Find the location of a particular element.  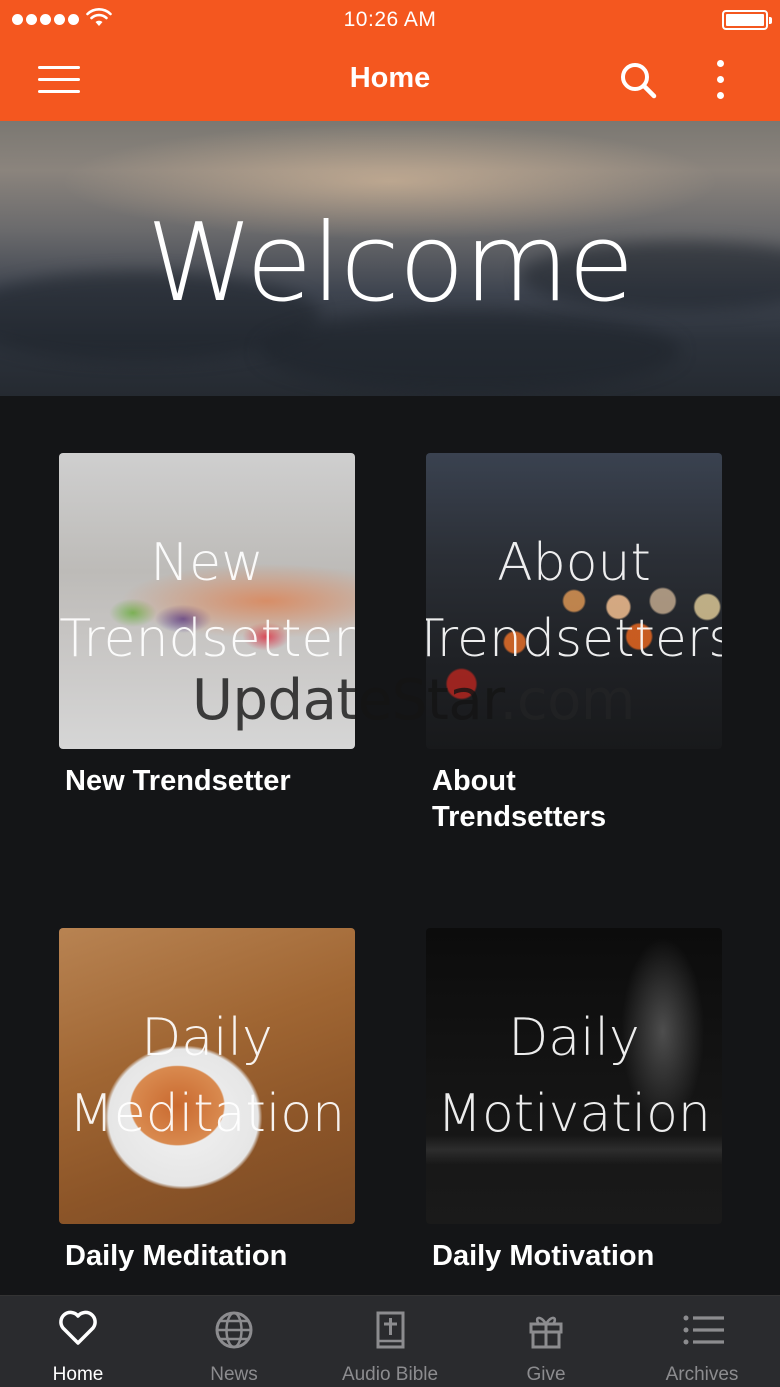

tile-caption-line: New Trendsetter is located at coordinates (178, 781).